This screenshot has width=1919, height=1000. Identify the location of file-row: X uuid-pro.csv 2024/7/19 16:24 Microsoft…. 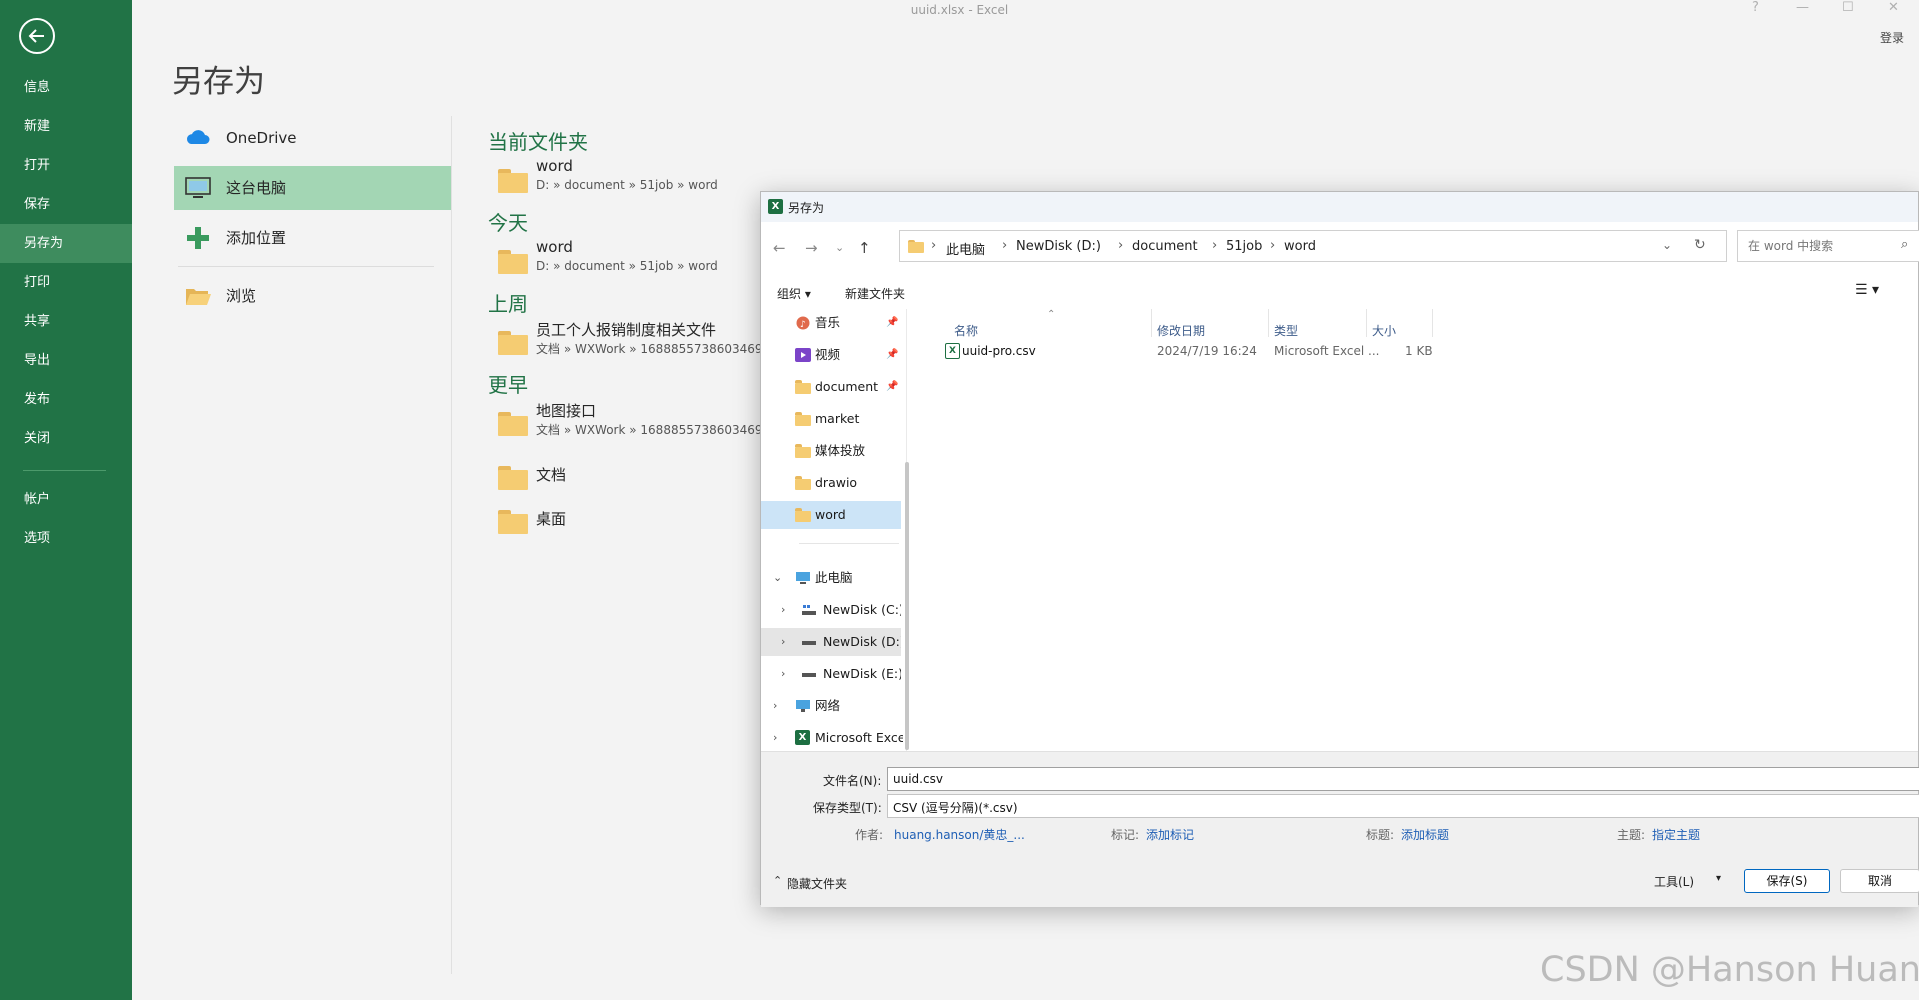
(1237, 350).